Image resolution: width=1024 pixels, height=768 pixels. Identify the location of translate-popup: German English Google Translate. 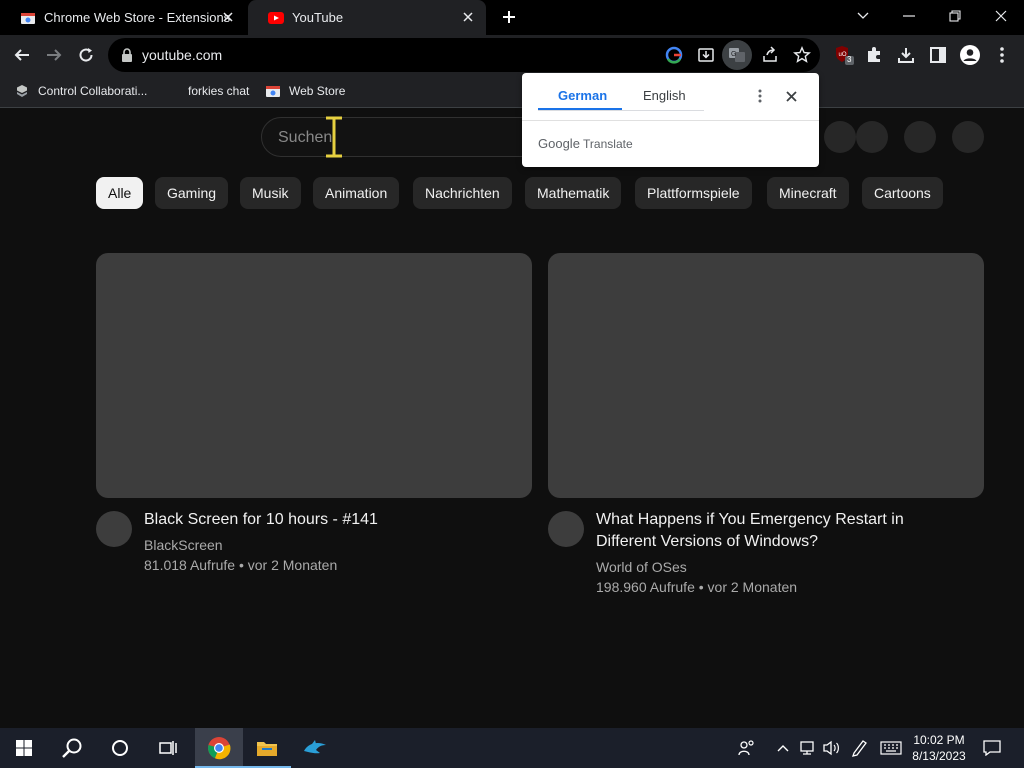
(670, 120).